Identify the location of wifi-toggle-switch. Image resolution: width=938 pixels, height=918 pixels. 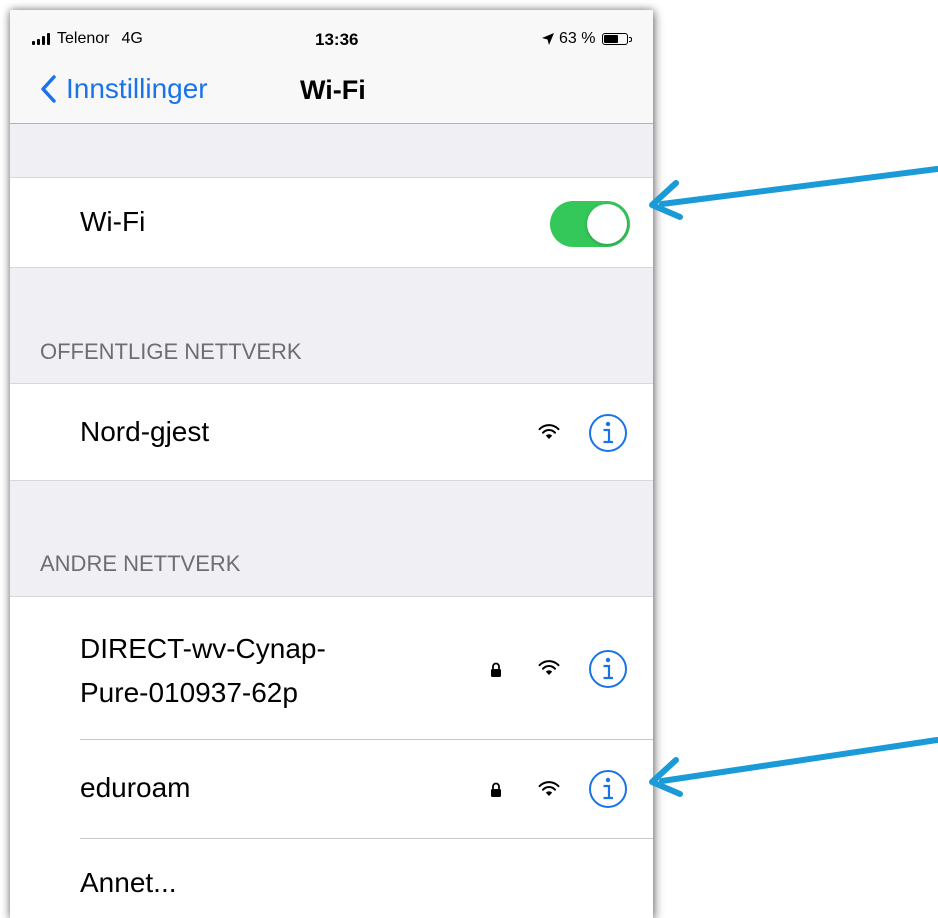
(590, 224).